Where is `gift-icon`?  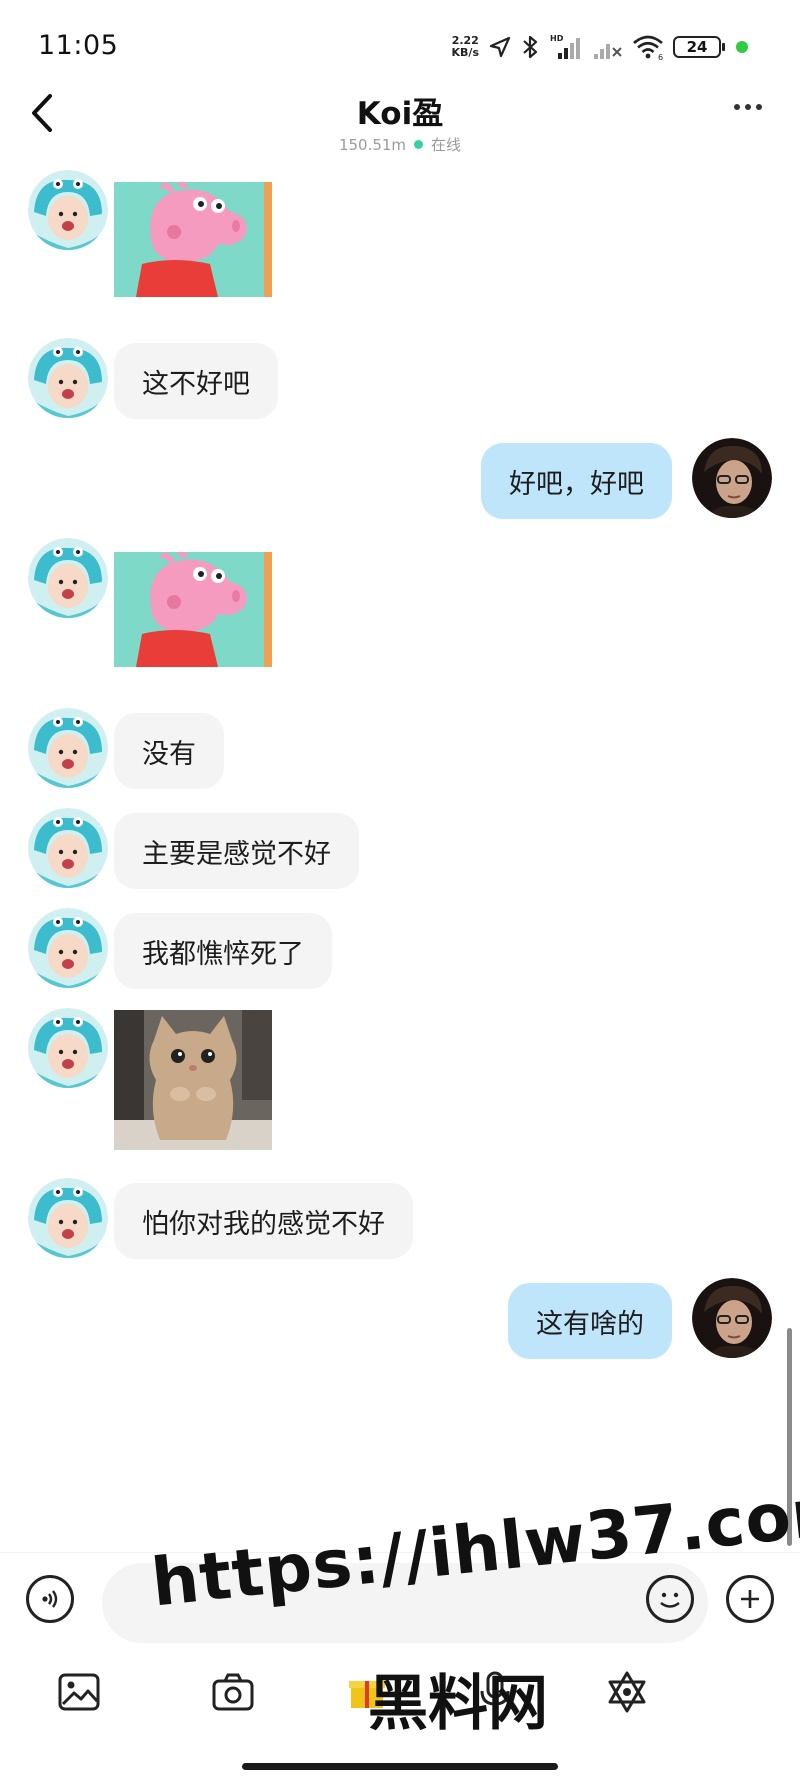 gift-icon is located at coordinates (367, 1694).